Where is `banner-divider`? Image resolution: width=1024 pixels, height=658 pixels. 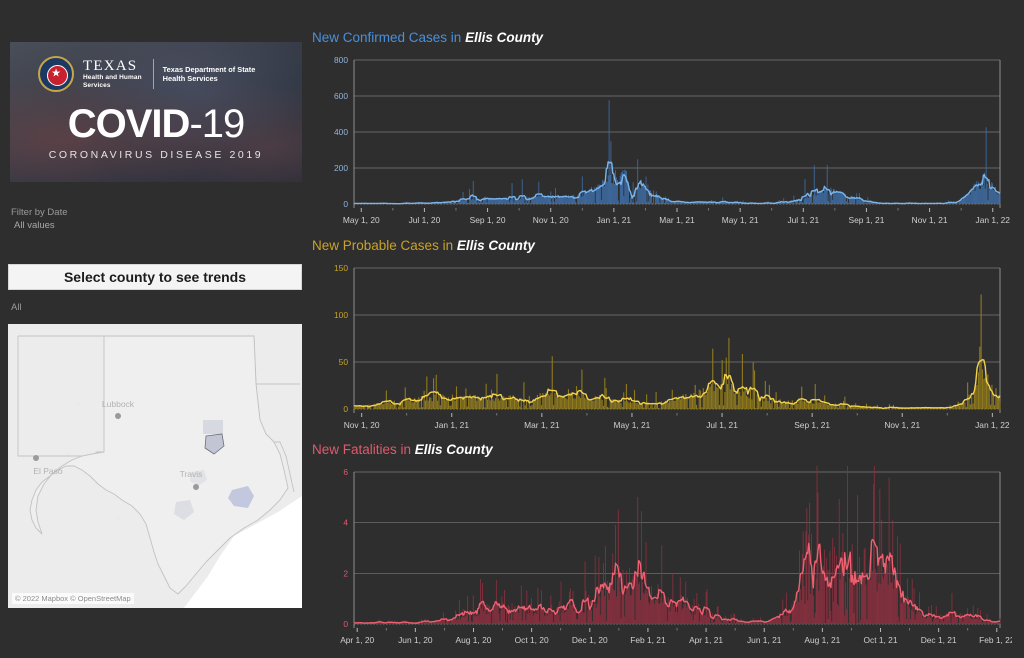
banner-divider is located at coordinates (153, 74).